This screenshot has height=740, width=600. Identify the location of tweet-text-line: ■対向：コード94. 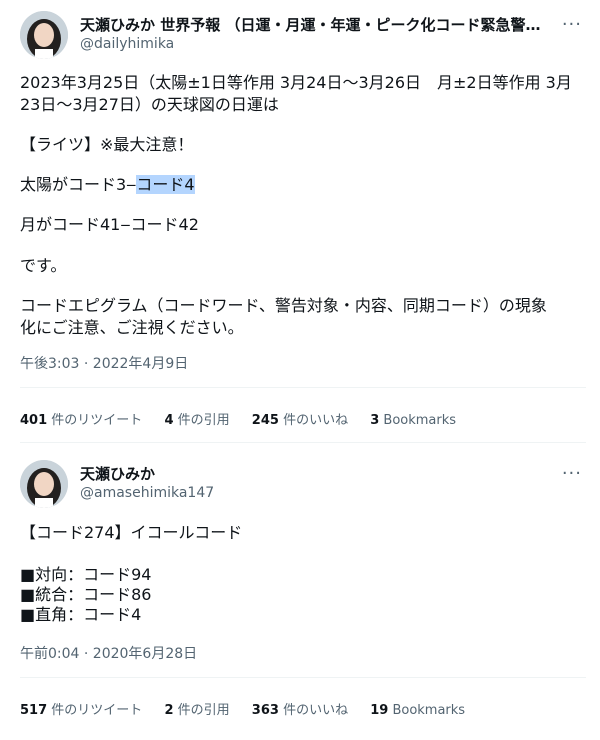
(86, 574).